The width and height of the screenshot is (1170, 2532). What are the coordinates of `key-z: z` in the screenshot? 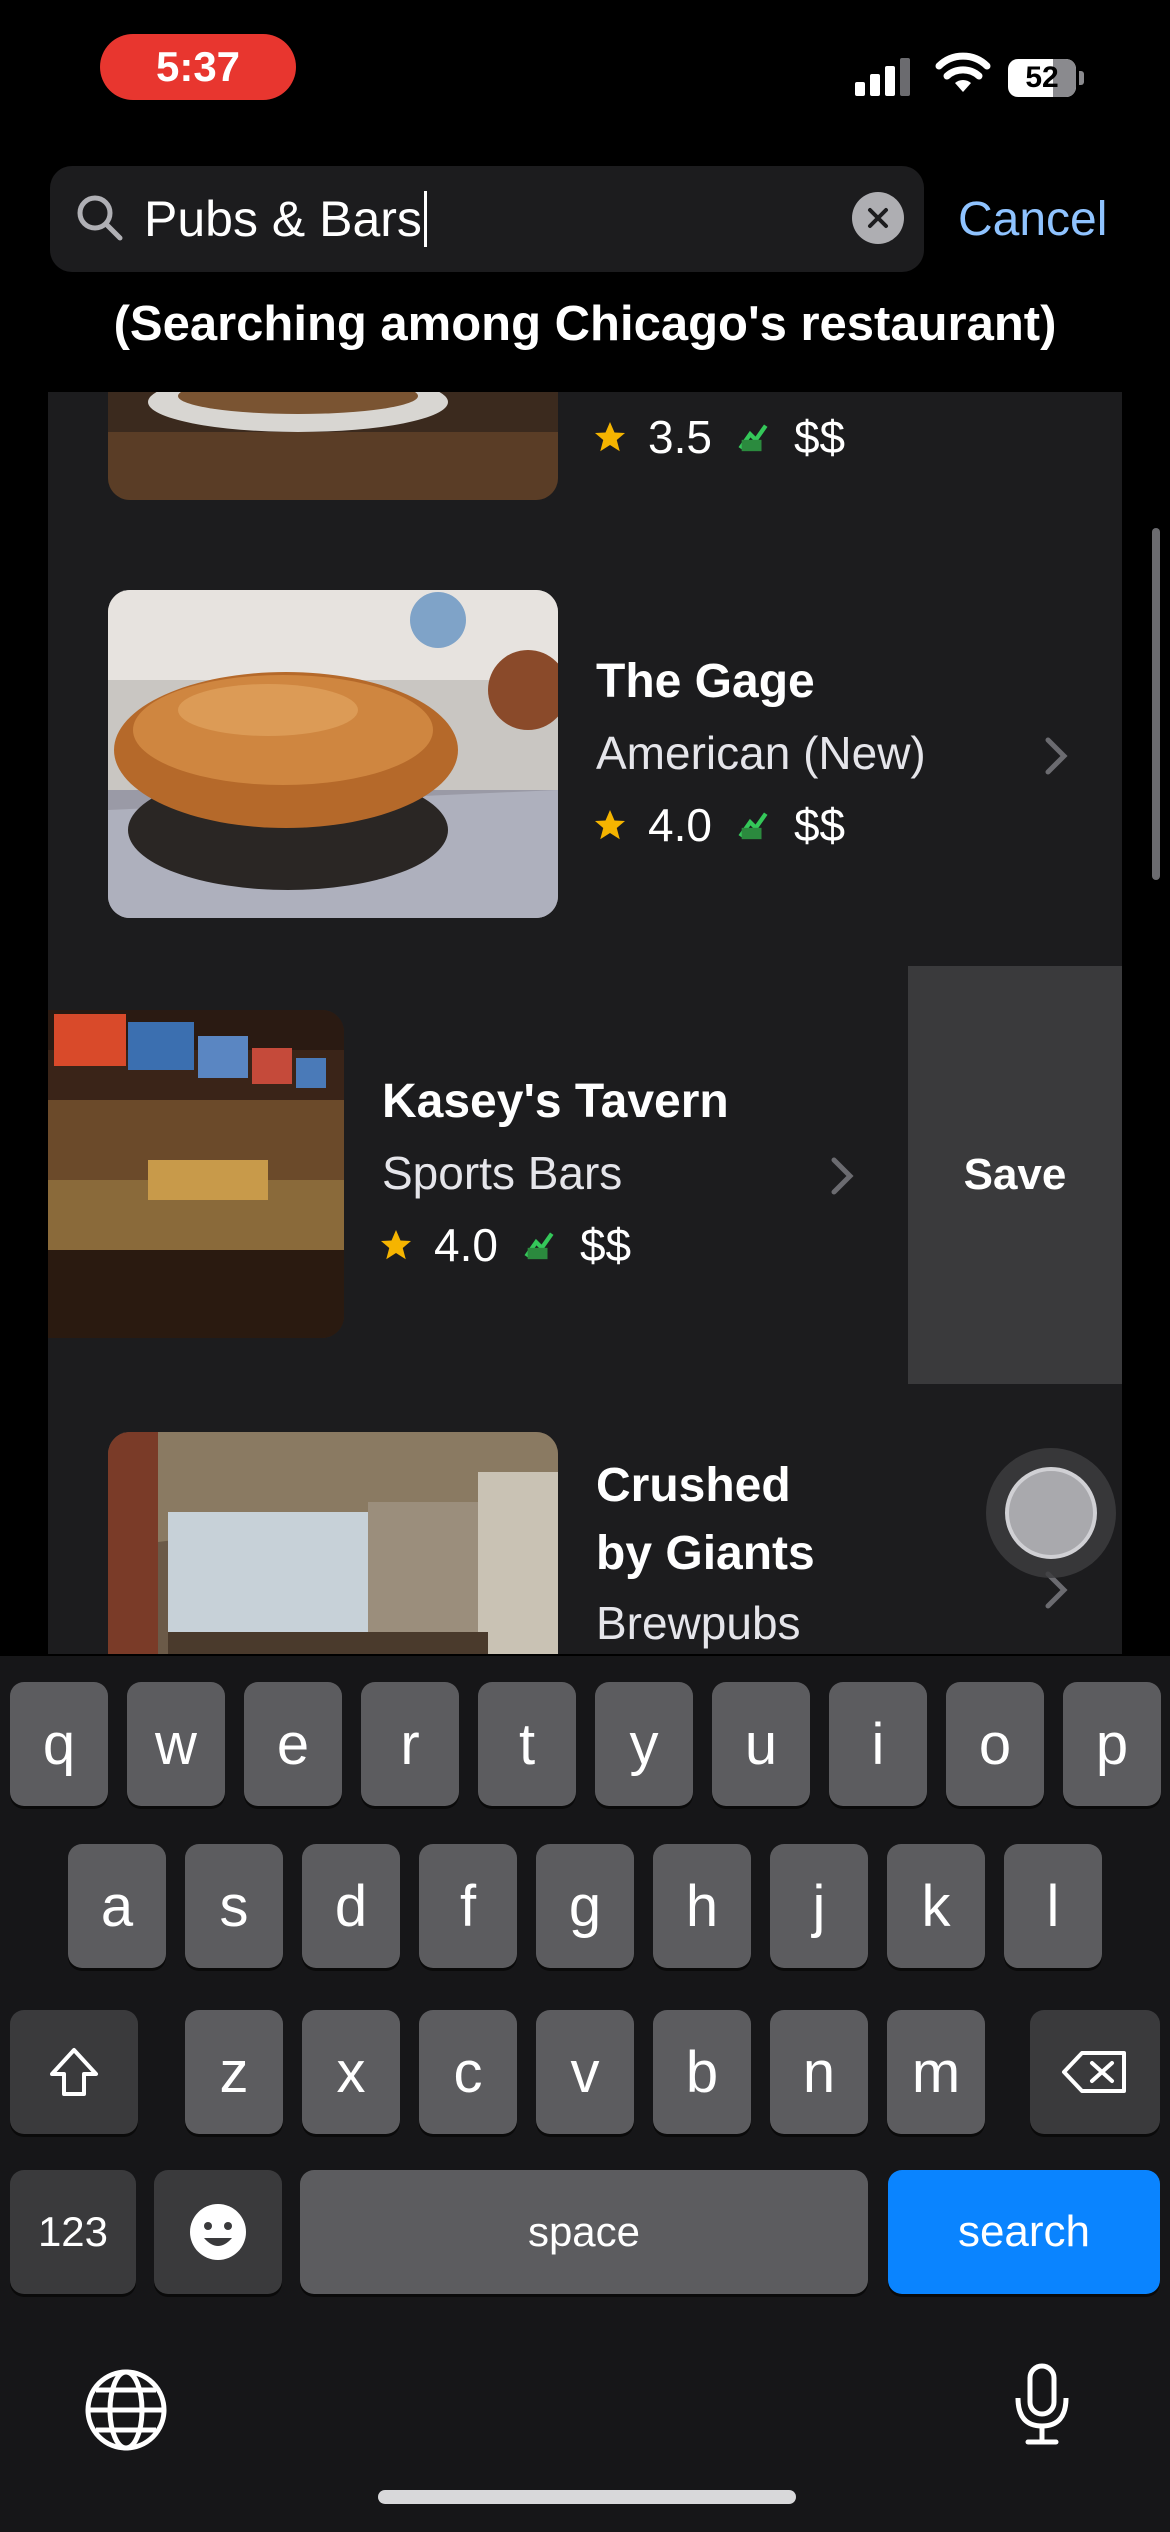 It's located at (234, 2072).